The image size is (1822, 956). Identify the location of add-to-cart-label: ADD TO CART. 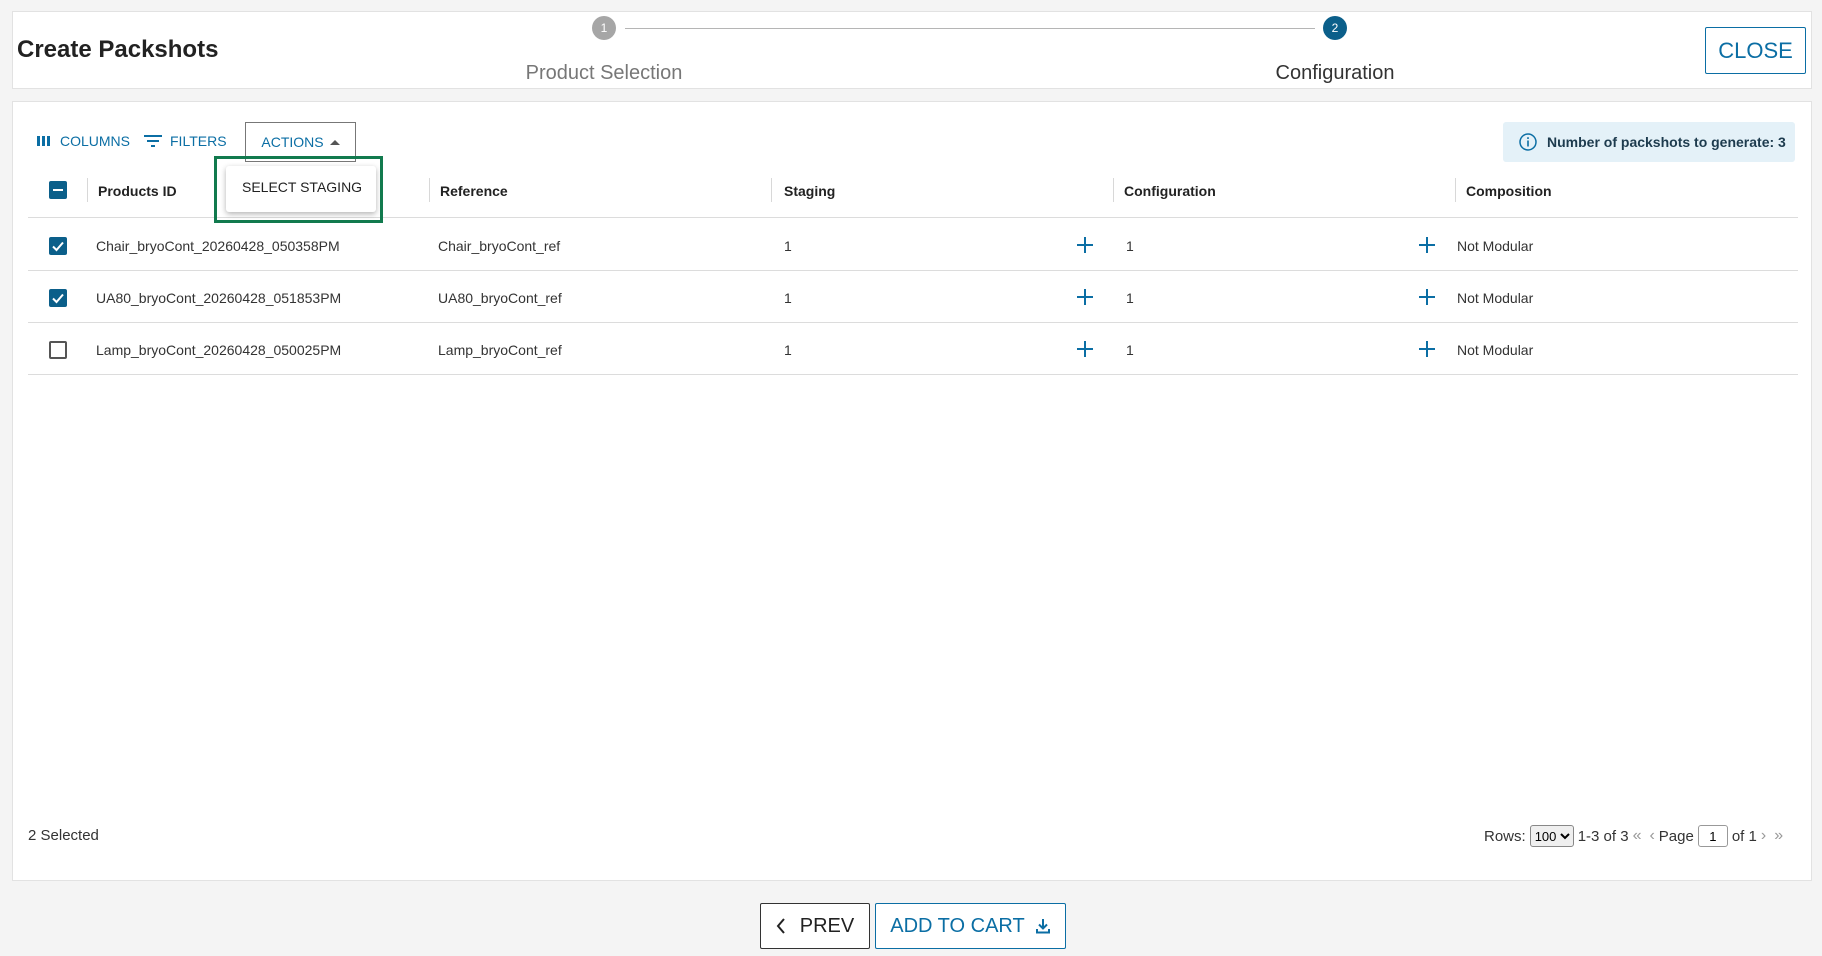
(957, 925).